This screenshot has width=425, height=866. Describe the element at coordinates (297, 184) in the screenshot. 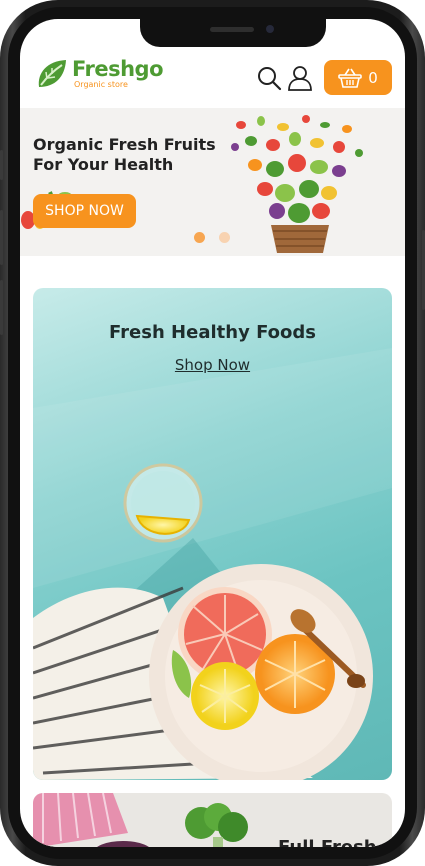

I see `vegetable-basket-illustration` at that location.